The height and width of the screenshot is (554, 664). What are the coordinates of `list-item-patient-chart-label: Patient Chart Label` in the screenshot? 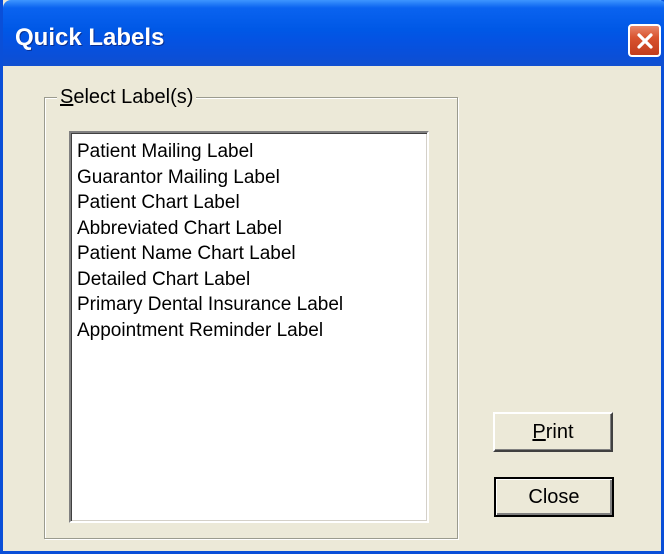 It's located at (252, 203).